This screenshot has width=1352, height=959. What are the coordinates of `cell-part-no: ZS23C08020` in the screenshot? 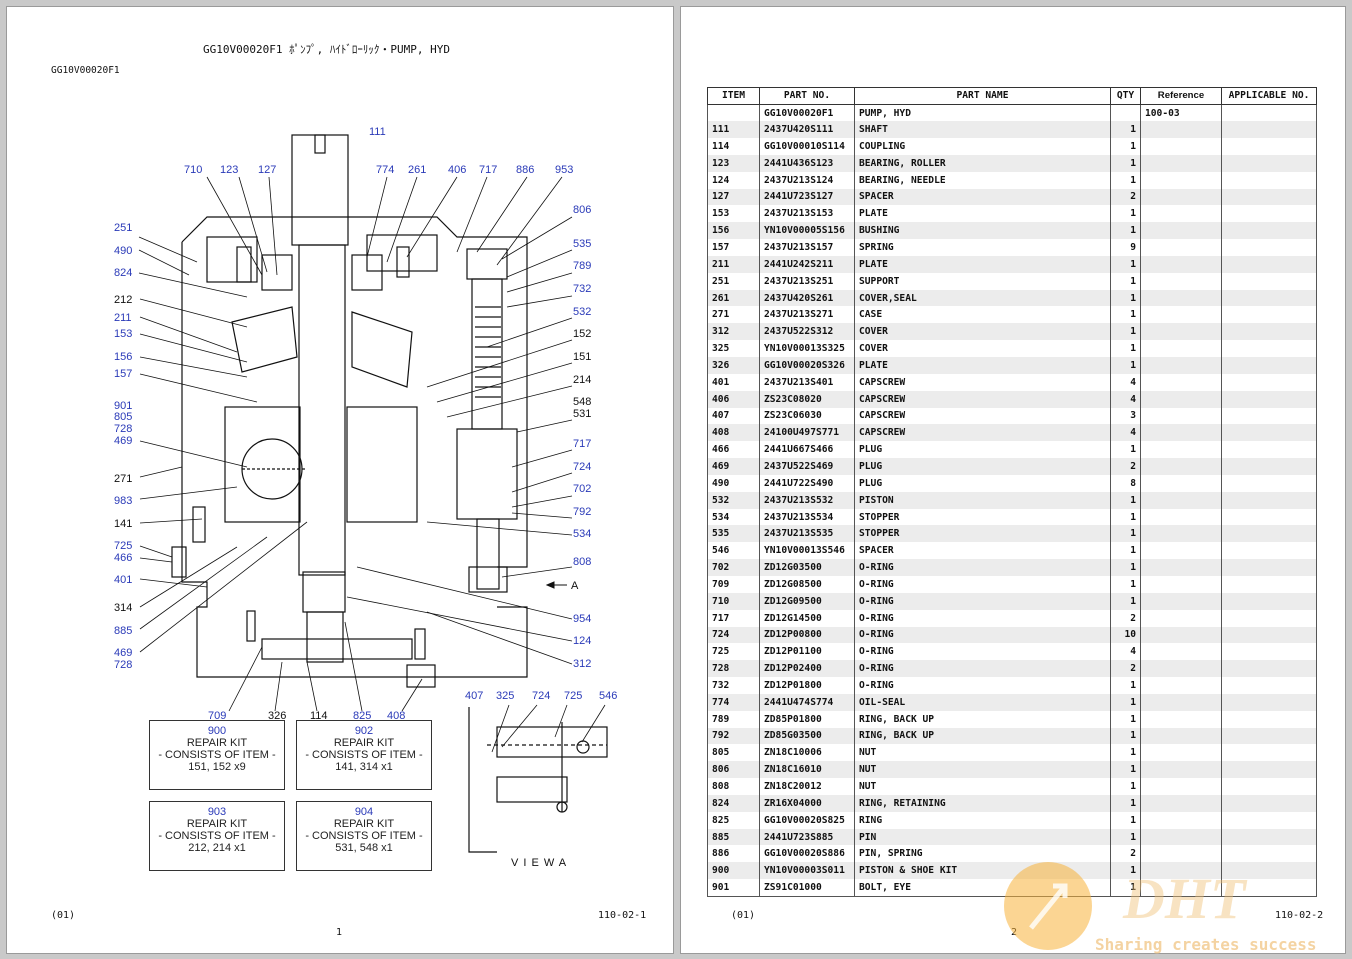 It's located at (807, 399).